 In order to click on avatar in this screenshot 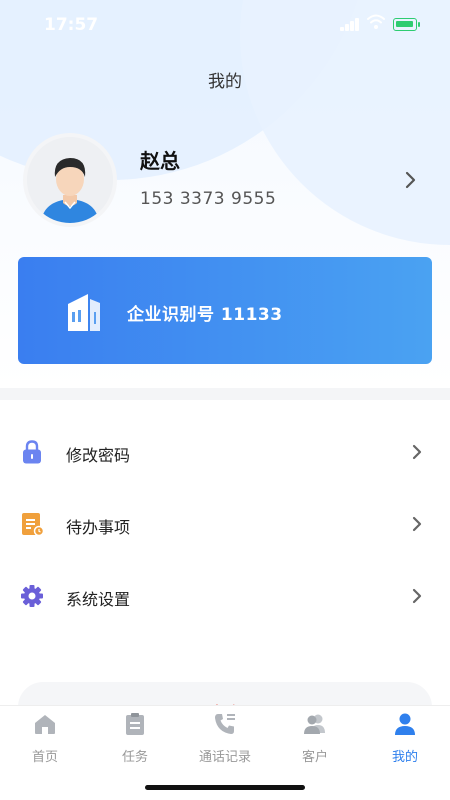, I will do `click(70, 180)`.